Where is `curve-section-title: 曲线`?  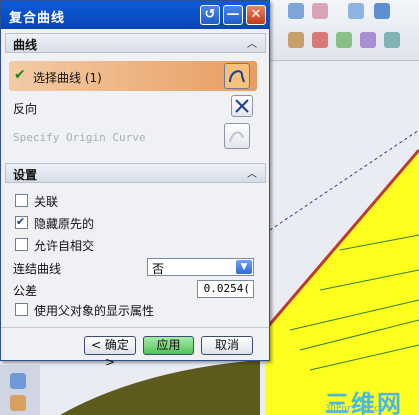 curve-section-title: 曲线 is located at coordinates (25, 45).